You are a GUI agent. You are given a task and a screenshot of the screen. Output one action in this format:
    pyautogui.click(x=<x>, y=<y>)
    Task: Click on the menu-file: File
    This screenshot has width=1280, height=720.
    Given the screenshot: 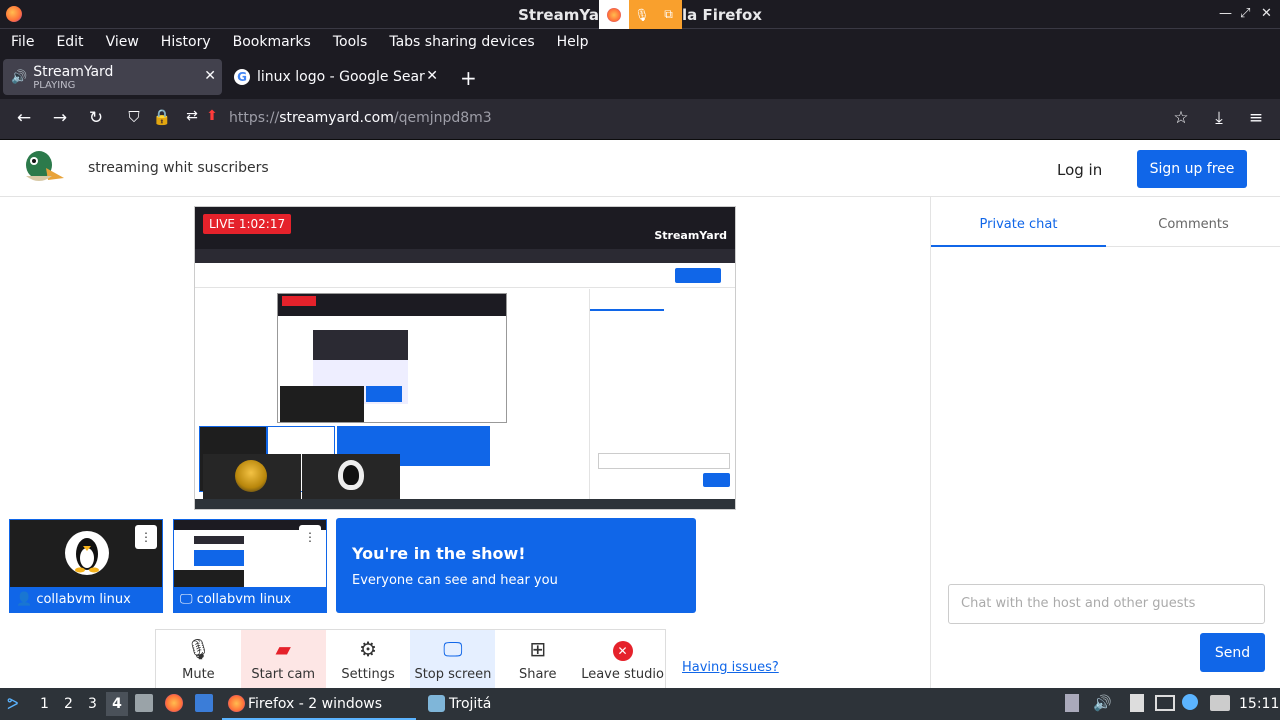 What is the action you would take?
    pyautogui.click(x=22, y=42)
    